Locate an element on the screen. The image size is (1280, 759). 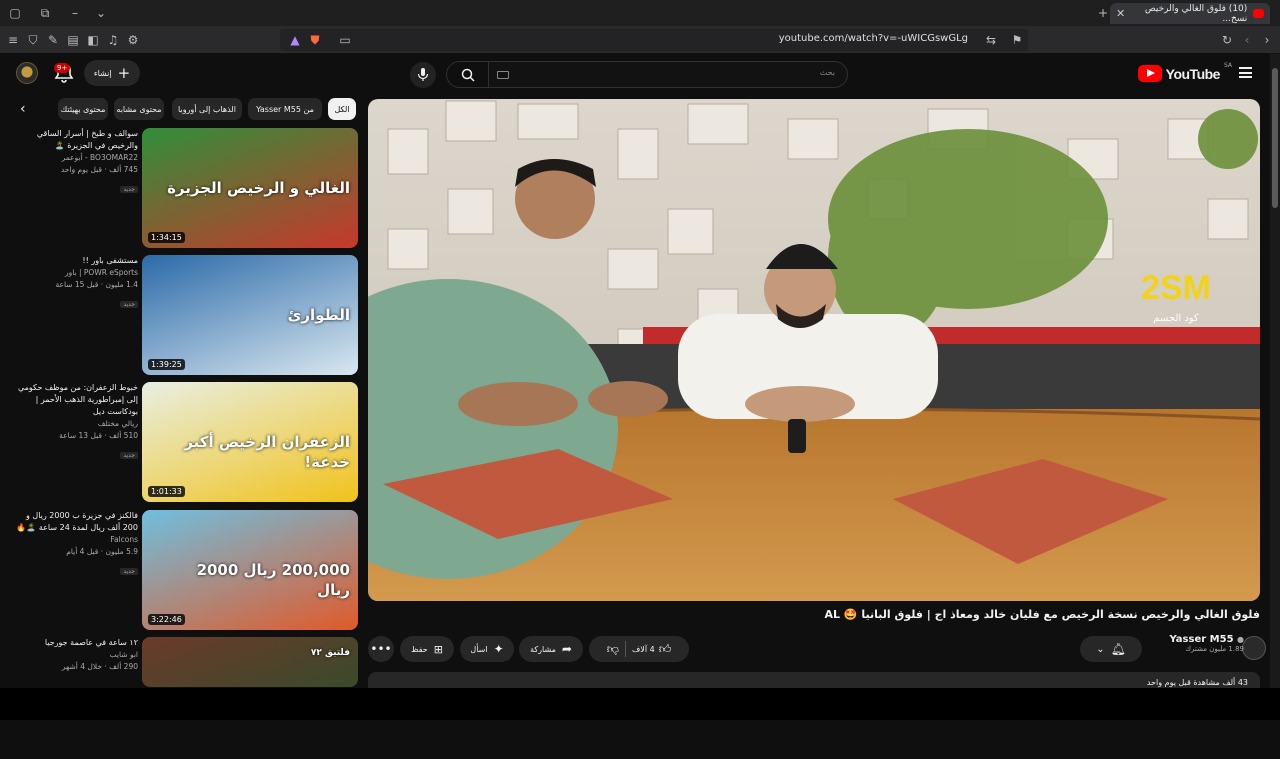
microphone-icon is located at coordinates (423, 74).